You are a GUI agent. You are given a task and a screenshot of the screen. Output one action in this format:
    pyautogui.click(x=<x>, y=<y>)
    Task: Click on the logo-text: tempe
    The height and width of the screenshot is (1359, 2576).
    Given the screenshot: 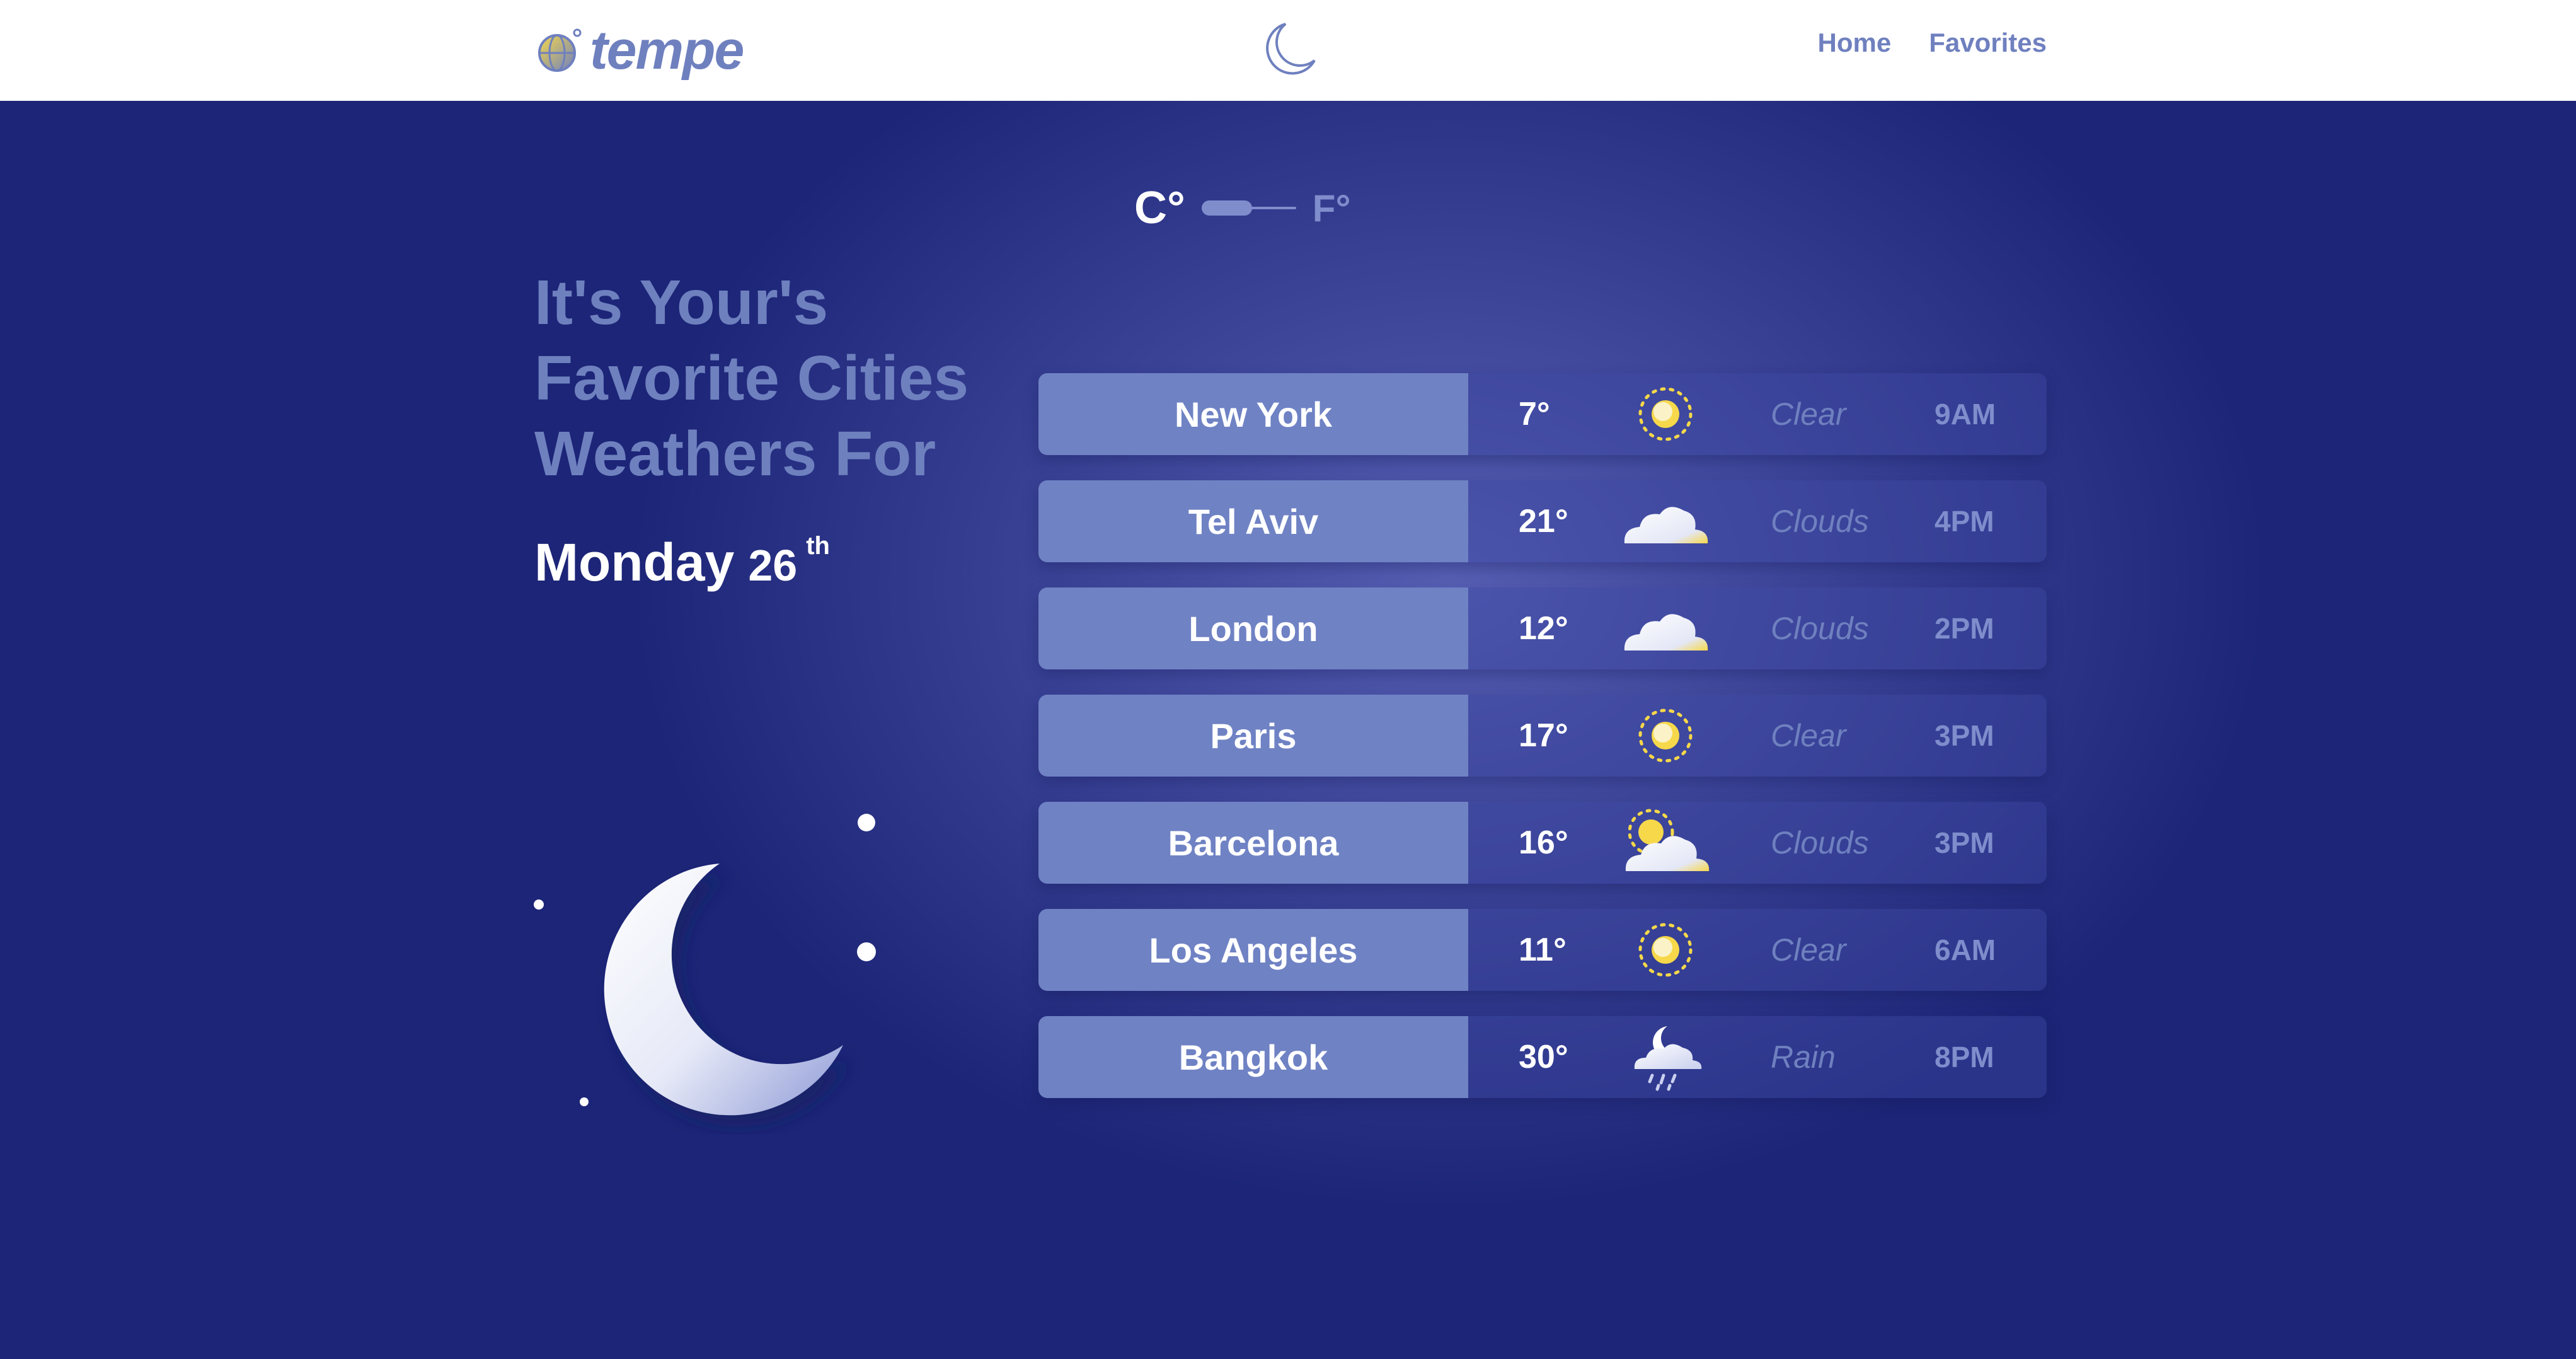 What is the action you would take?
    pyautogui.click(x=667, y=50)
    